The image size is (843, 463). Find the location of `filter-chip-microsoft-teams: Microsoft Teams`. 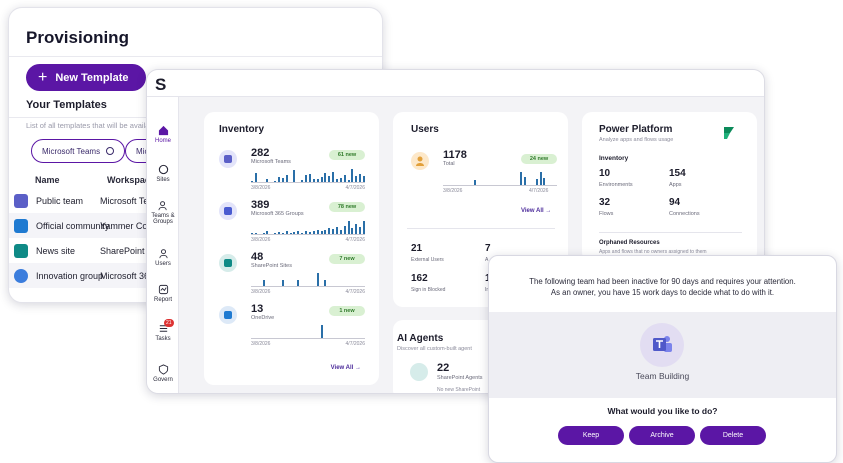

filter-chip-microsoft-teams: Microsoft Teams is located at coordinates (78, 151).